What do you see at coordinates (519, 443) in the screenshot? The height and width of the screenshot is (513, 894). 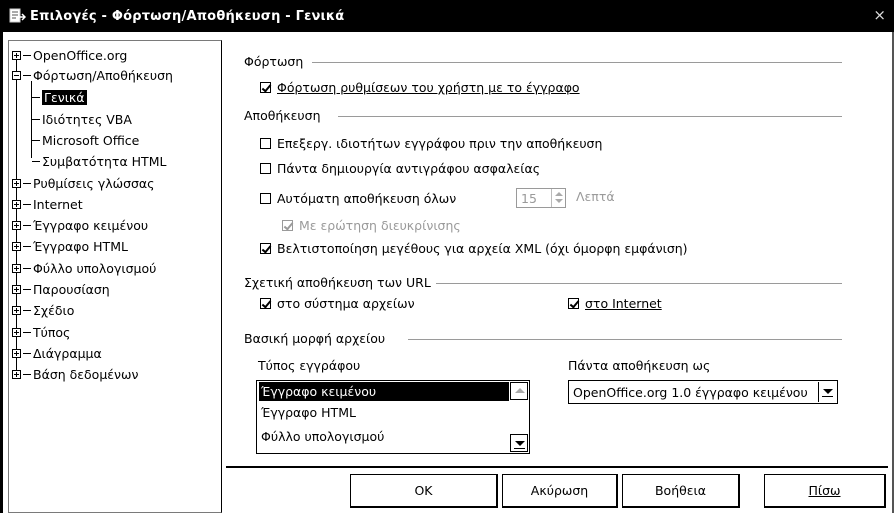 I see `scroll-down-icon` at bounding box center [519, 443].